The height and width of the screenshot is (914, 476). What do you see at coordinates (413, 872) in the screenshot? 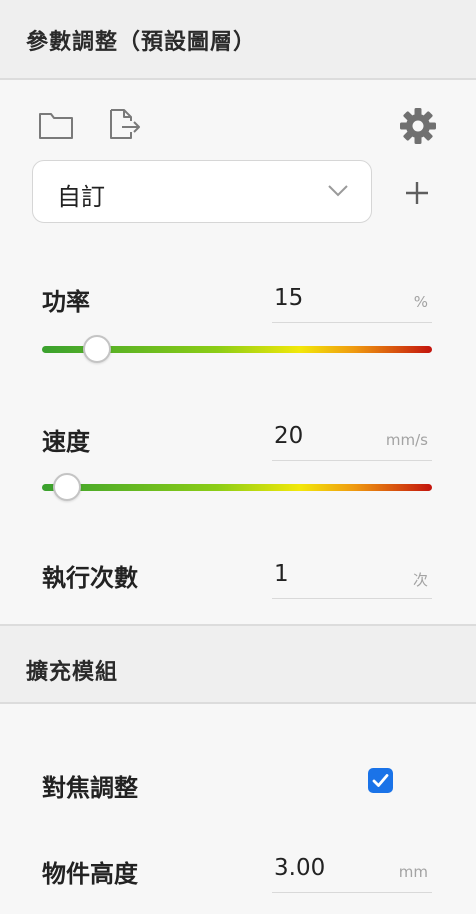
I see `object-height-unit: mm` at bounding box center [413, 872].